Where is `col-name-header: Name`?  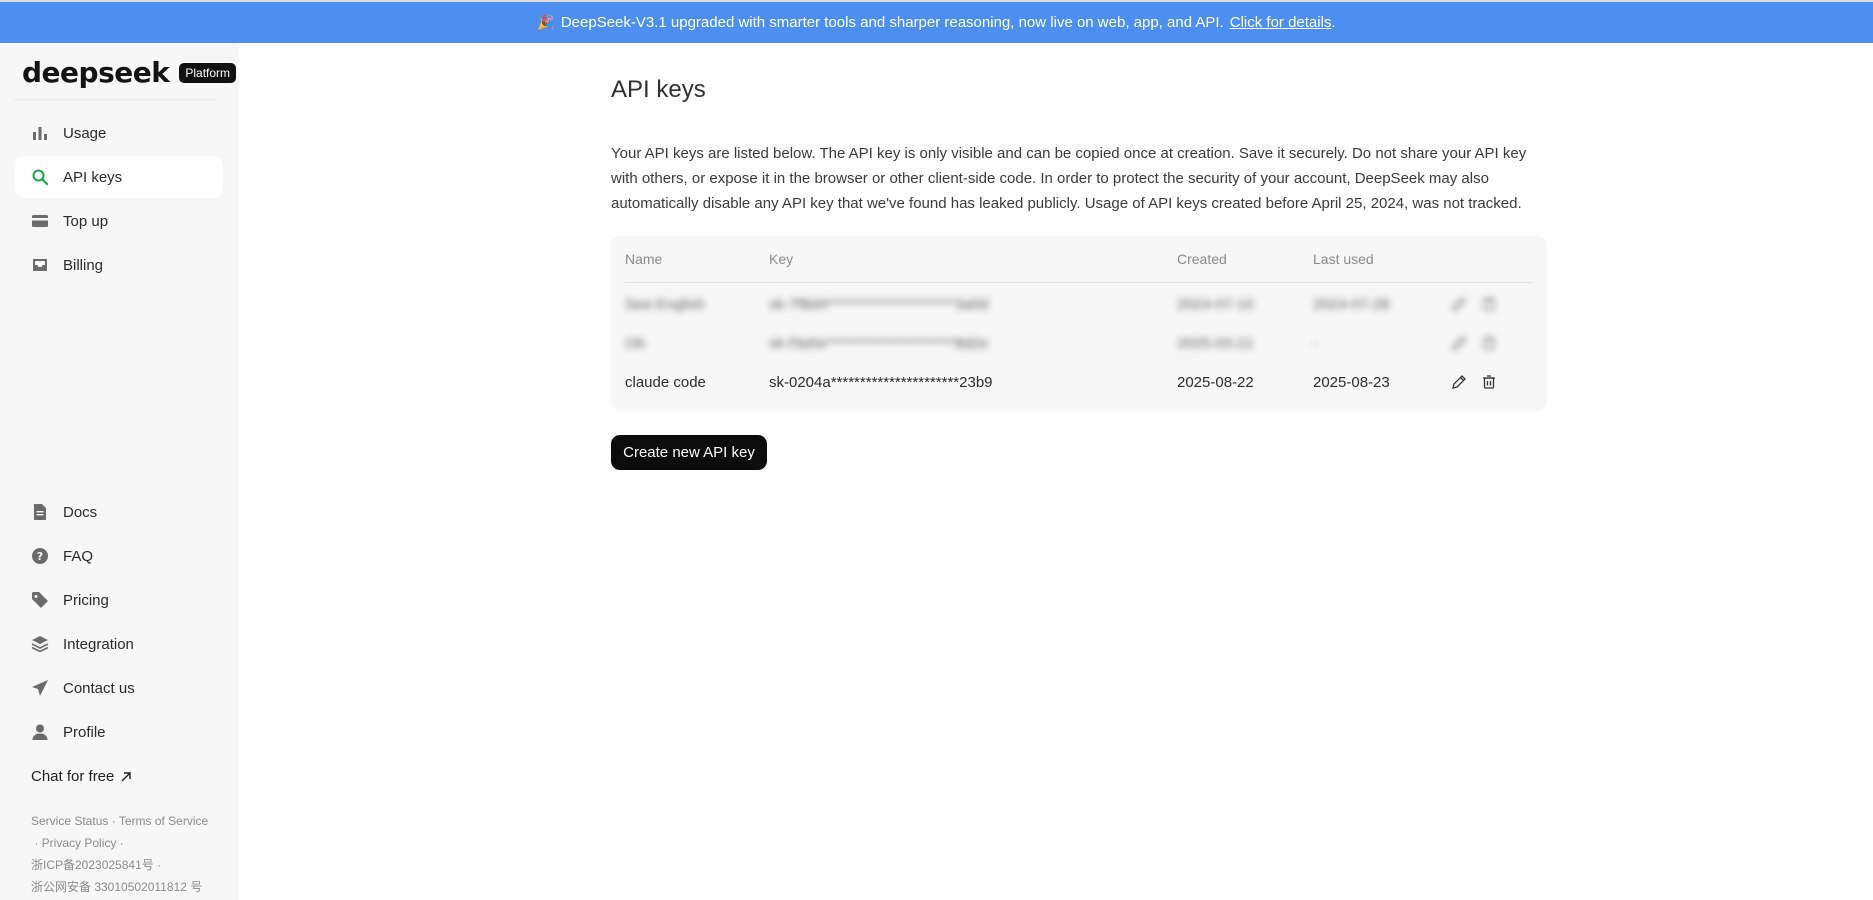
col-name-header: Name is located at coordinates (644, 259).